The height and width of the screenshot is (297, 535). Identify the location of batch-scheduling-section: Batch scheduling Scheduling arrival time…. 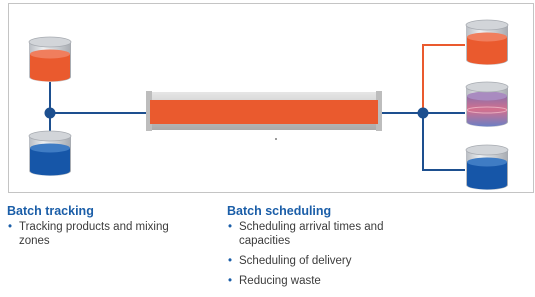
(327, 249).